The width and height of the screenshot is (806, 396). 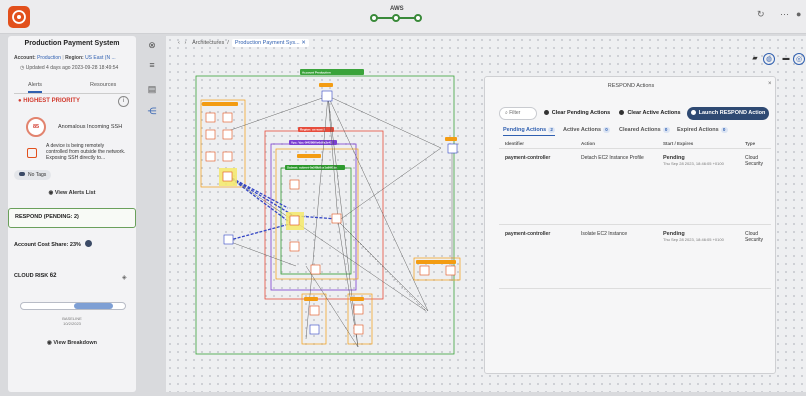 What do you see at coordinates (770, 84) in the screenshot?
I see `close-icon: ×` at bounding box center [770, 84].